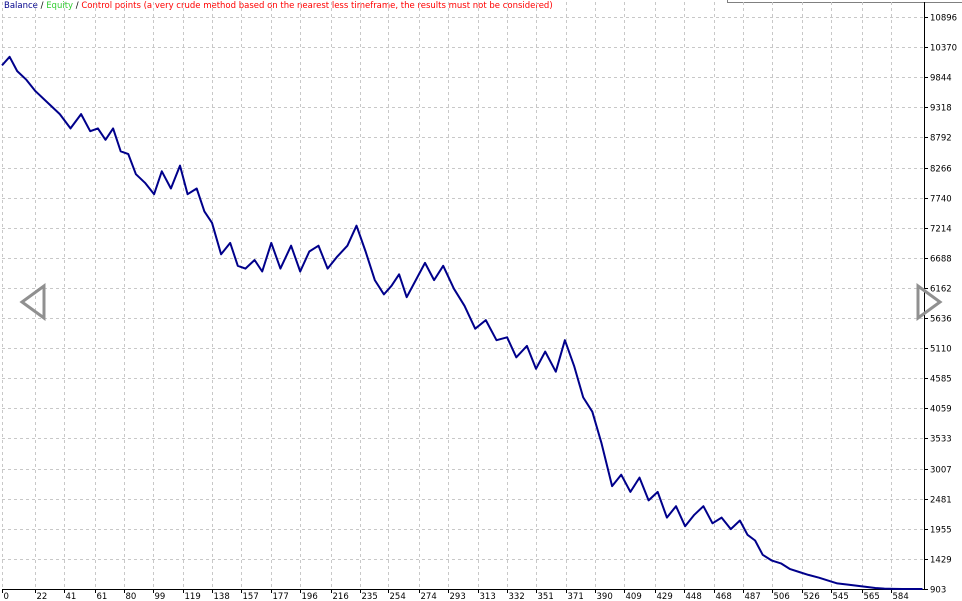 The width and height of the screenshot is (962, 601). Describe the element at coordinates (941, 200) in the screenshot. I see `y-tick-label: 7740` at that location.